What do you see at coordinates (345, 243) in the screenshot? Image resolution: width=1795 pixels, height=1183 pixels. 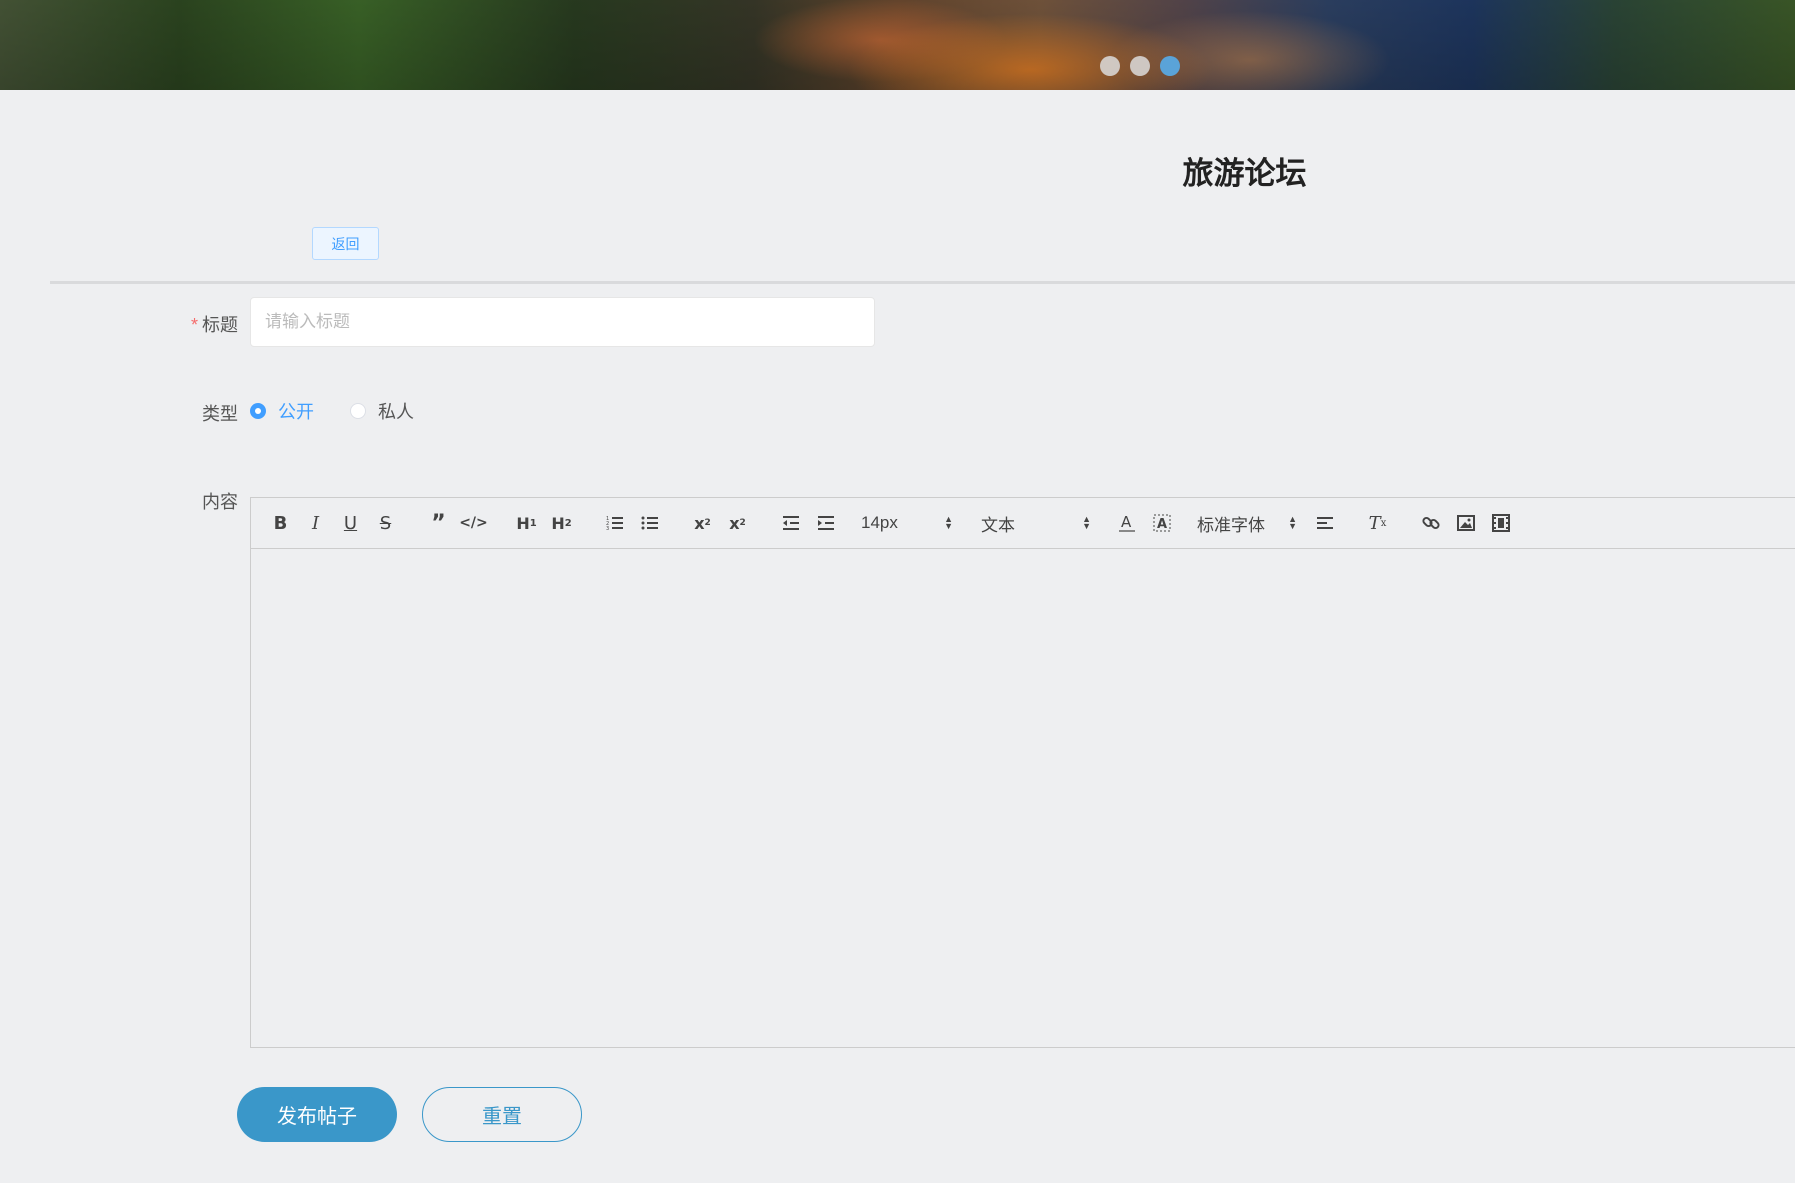 I see `back-button: 返回` at bounding box center [345, 243].